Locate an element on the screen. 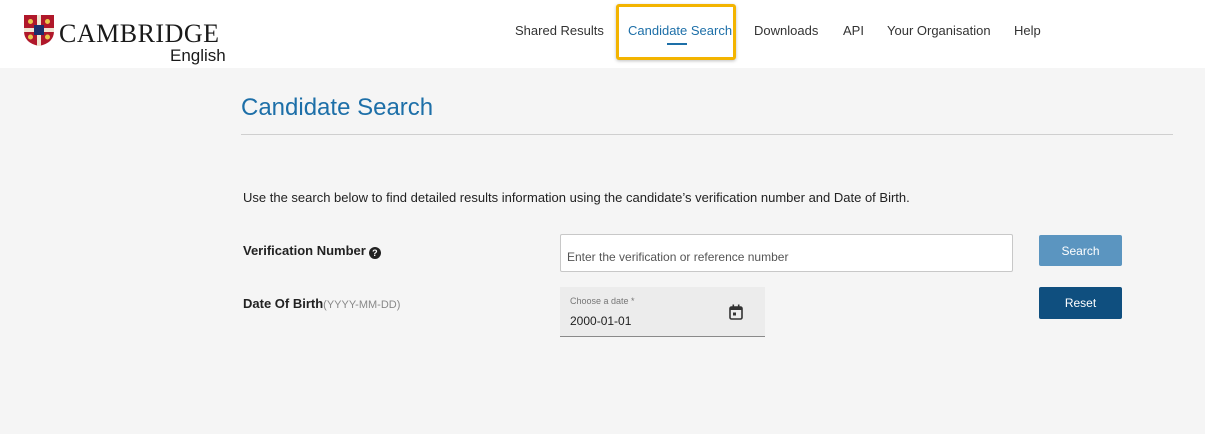 Image resolution: width=1205 pixels, height=434 pixels. crest-icon is located at coordinates (39, 30).